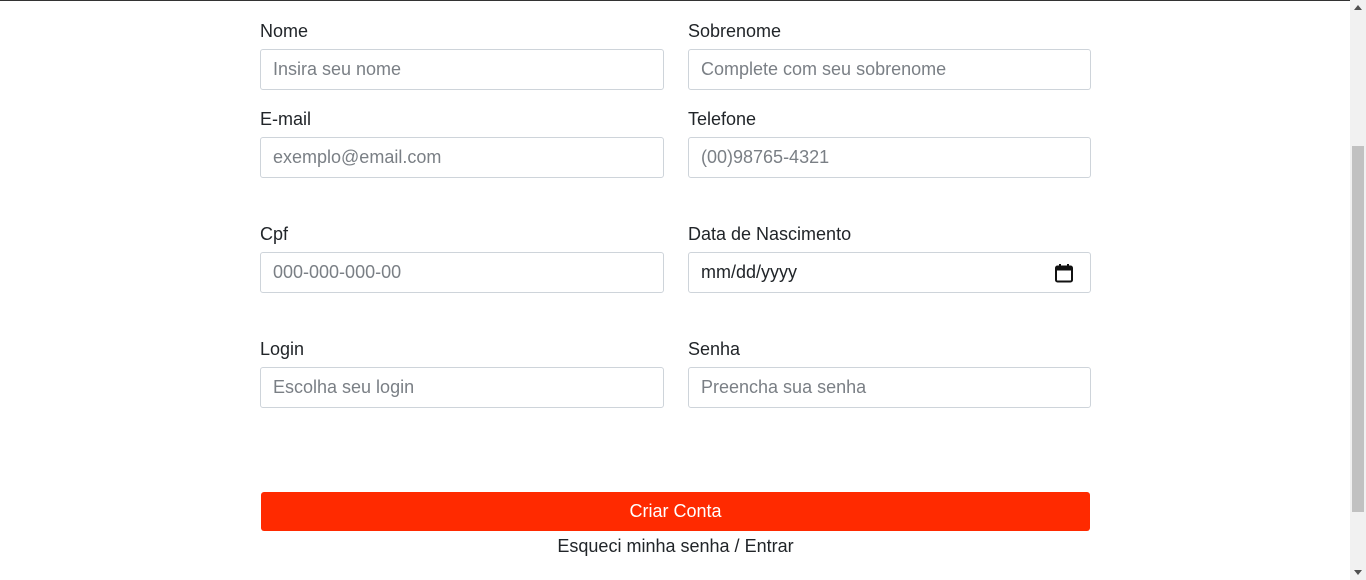 The height and width of the screenshot is (580, 1366). What do you see at coordinates (462, 272) in the screenshot?
I see `cpf-input` at bounding box center [462, 272].